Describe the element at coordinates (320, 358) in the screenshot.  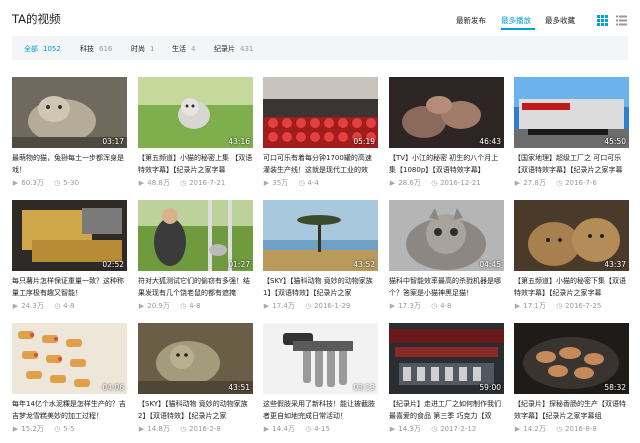
I see `video-thumbnail: 03:13` at that location.